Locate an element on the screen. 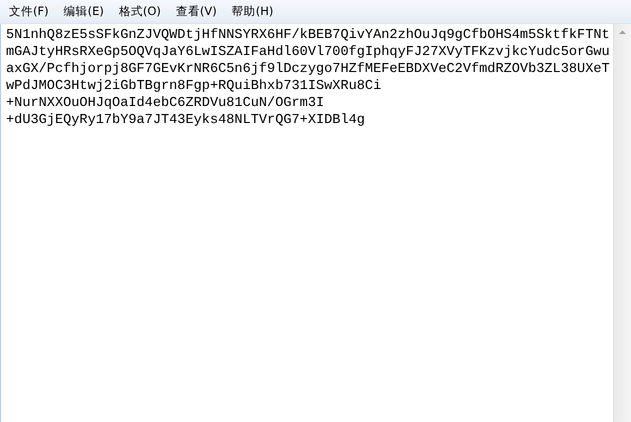 This screenshot has height=422, width=631. text-line: mGAJtyHRsRXeGp5OQVqJaY6LwISZAIFaHdl60Vl700fgIphqyFJ27XVyTFKzvjkcYudc5orGwu is located at coordinates (308, 52).